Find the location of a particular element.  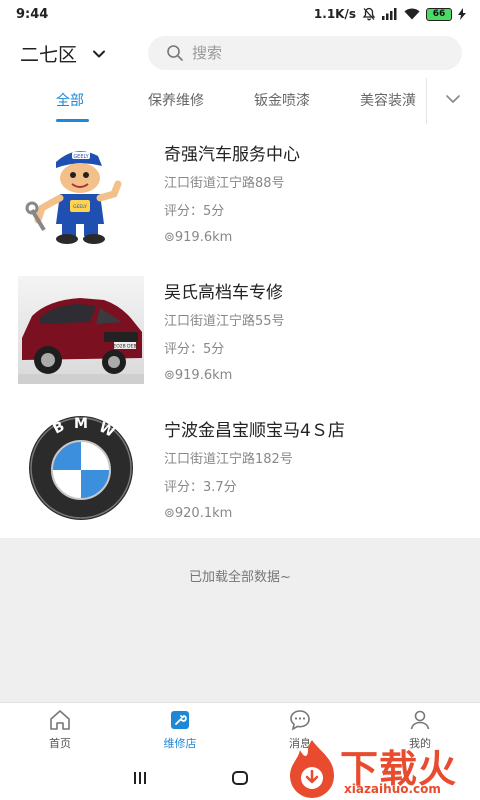

mechanic-mascot-image: GEELY GEELY is located at coordinates (81, 192).